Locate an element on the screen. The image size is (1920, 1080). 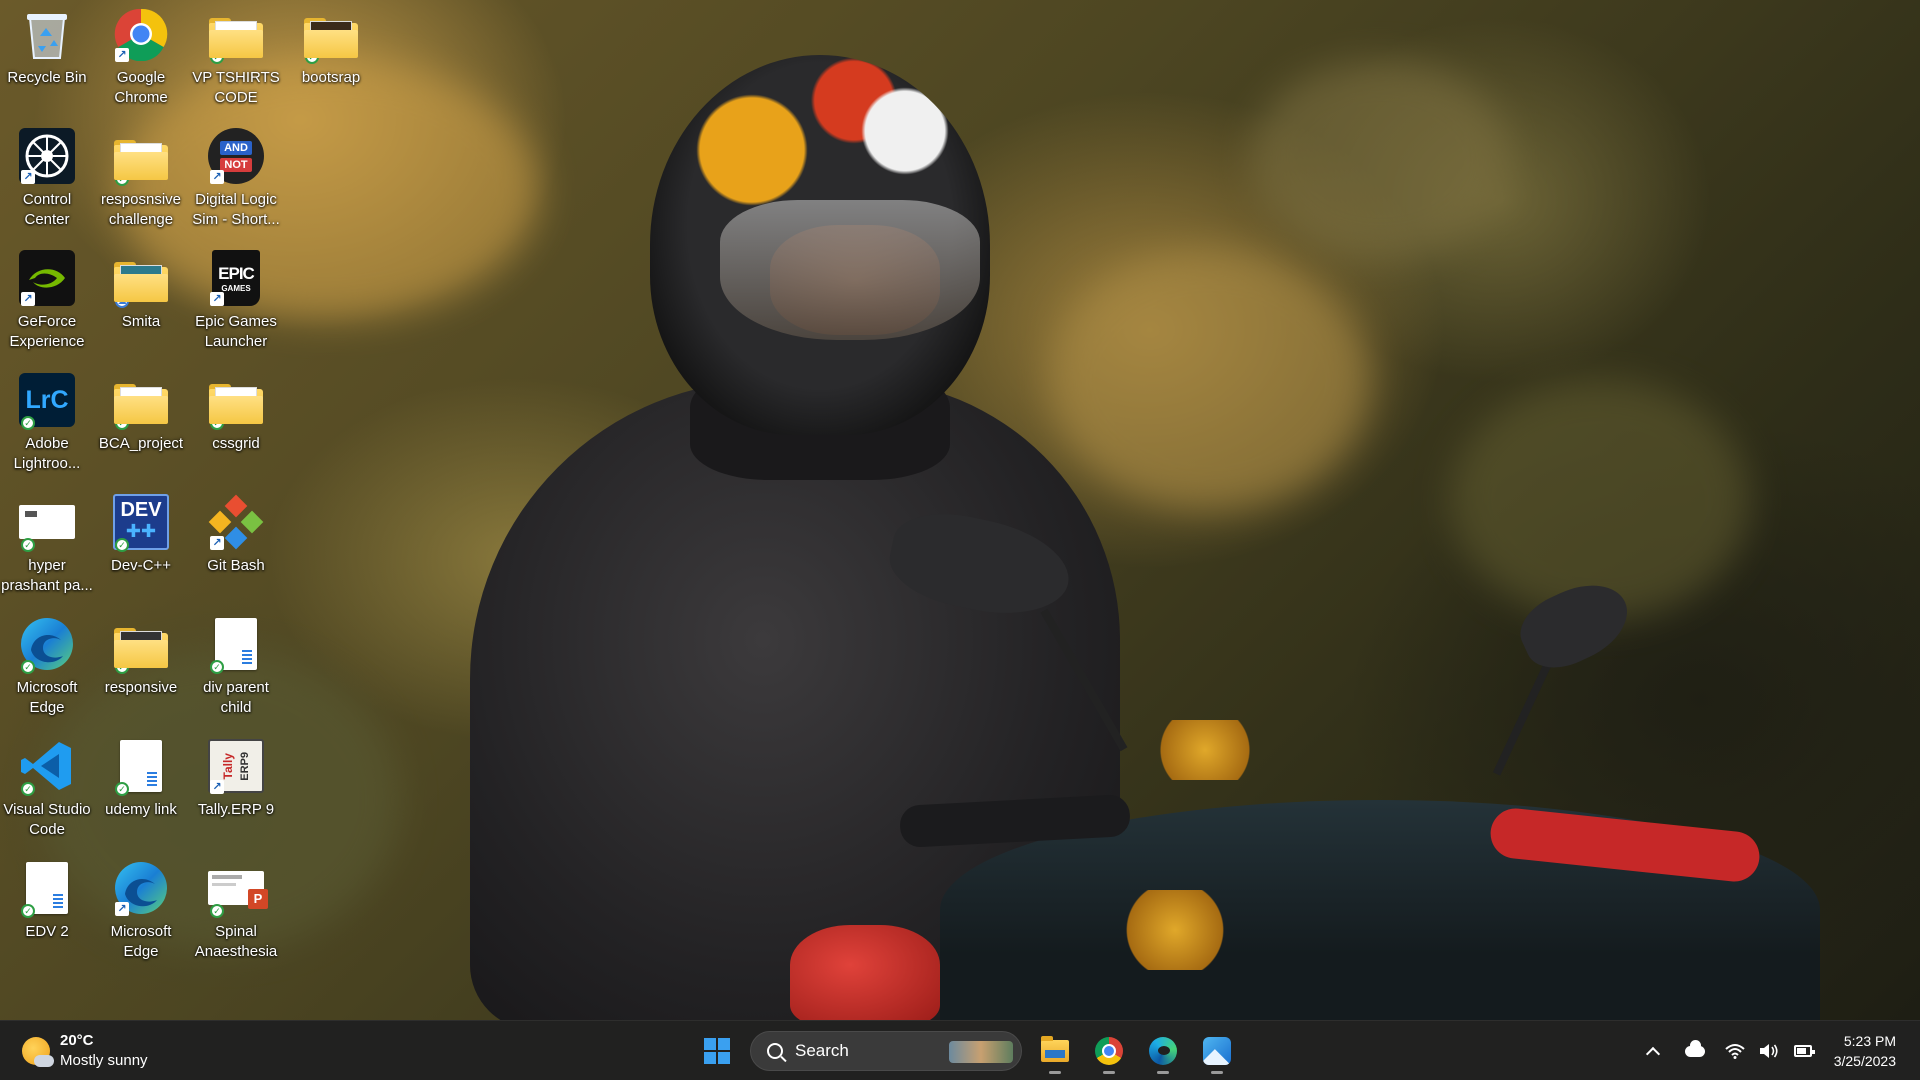
and-gate-badge: AND is located at coordinates (236, 147).